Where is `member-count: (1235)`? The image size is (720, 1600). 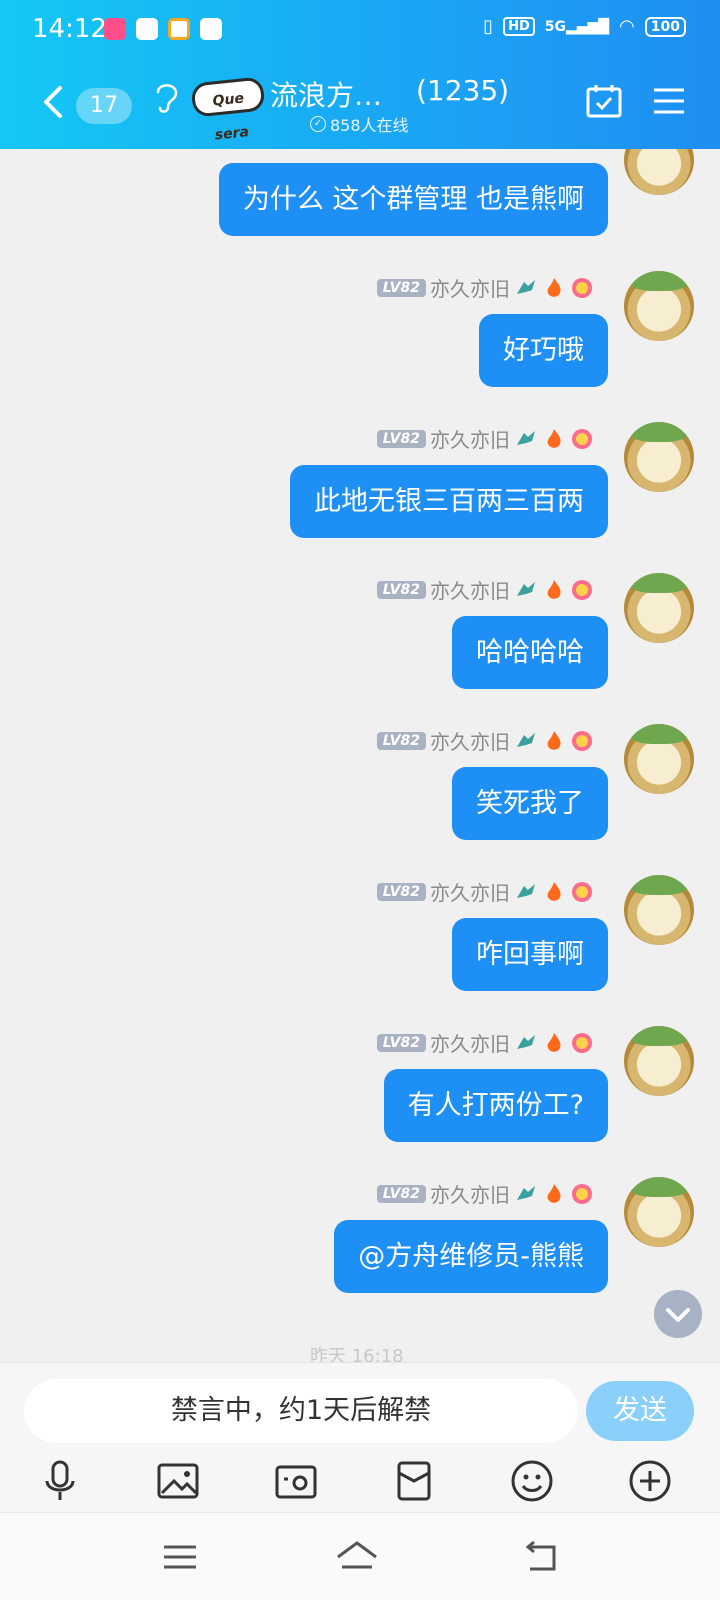 member-count: (1235) is located at coordinates (463, 90).